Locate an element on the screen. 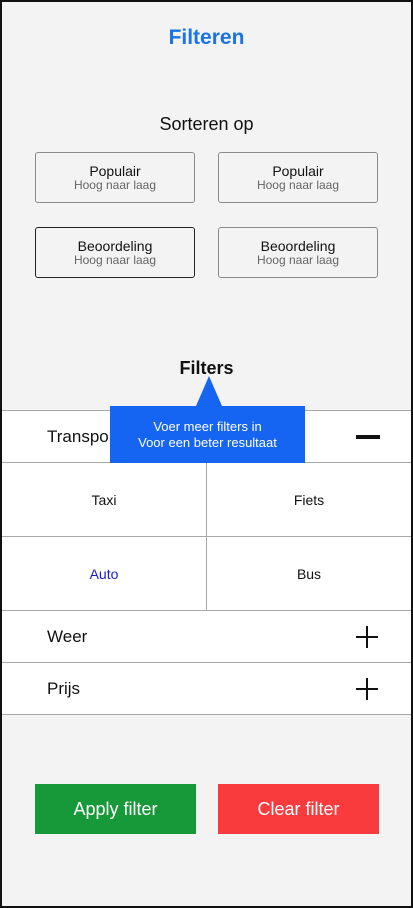 Image resolution: width=413 pixels, height=908 pixels. filter-row-label: Prijs is located at coordinates (64, 688).